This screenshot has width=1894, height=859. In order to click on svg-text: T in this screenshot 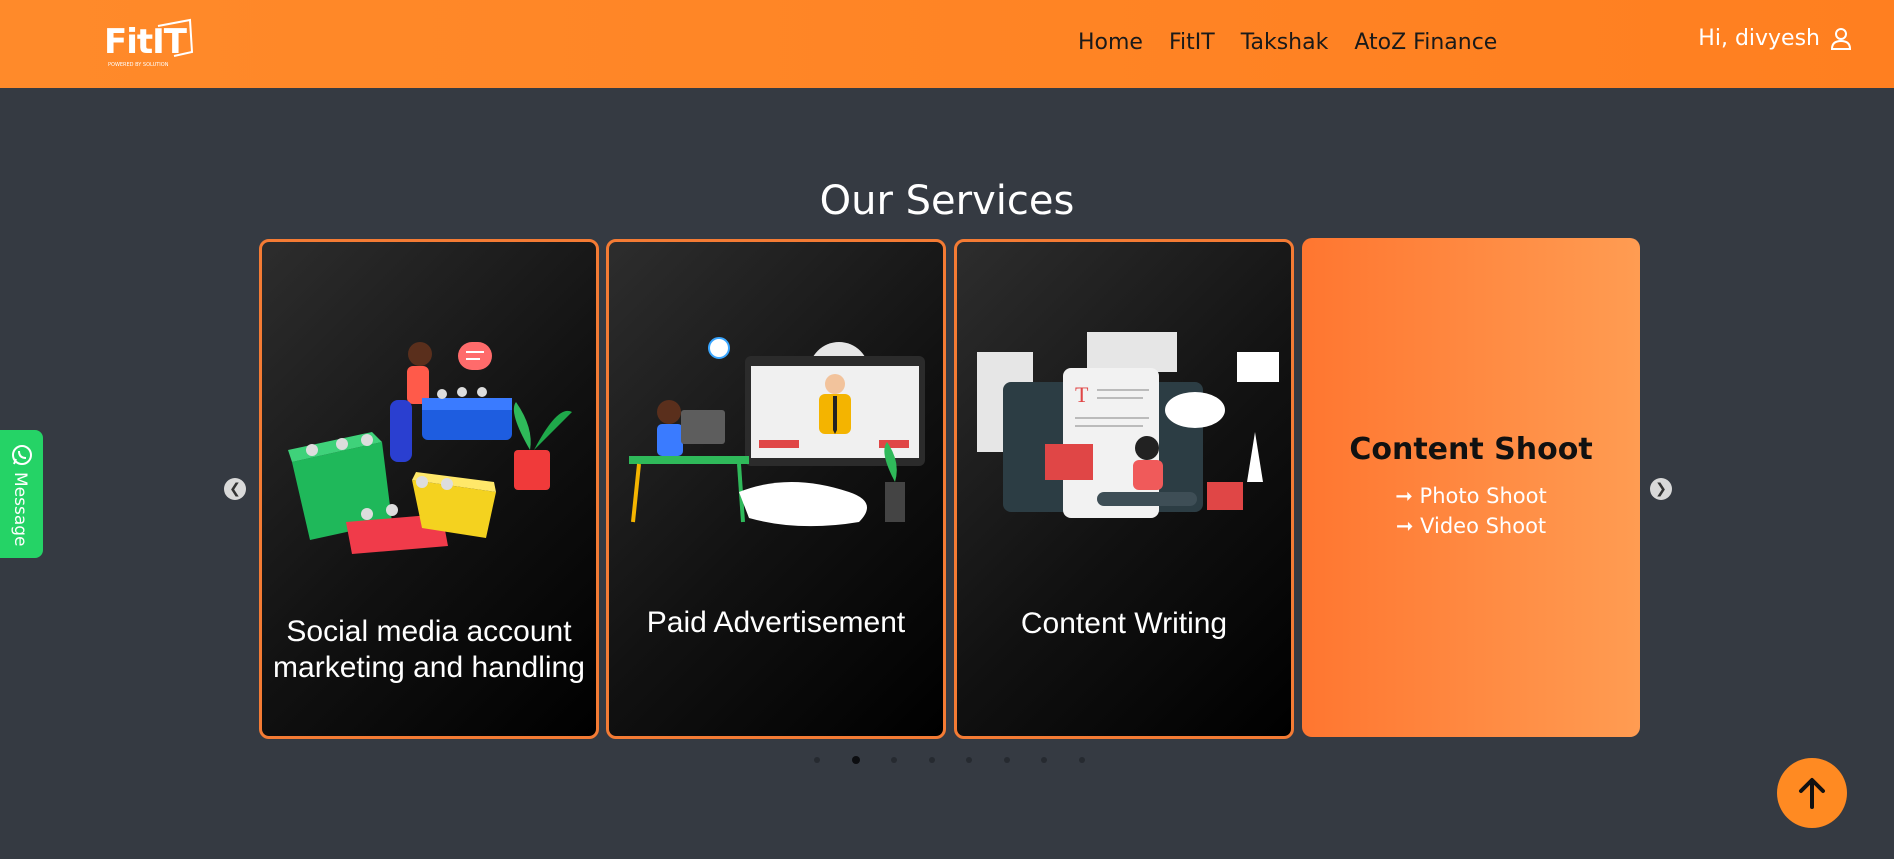, I will do `click(1082, 394)`.